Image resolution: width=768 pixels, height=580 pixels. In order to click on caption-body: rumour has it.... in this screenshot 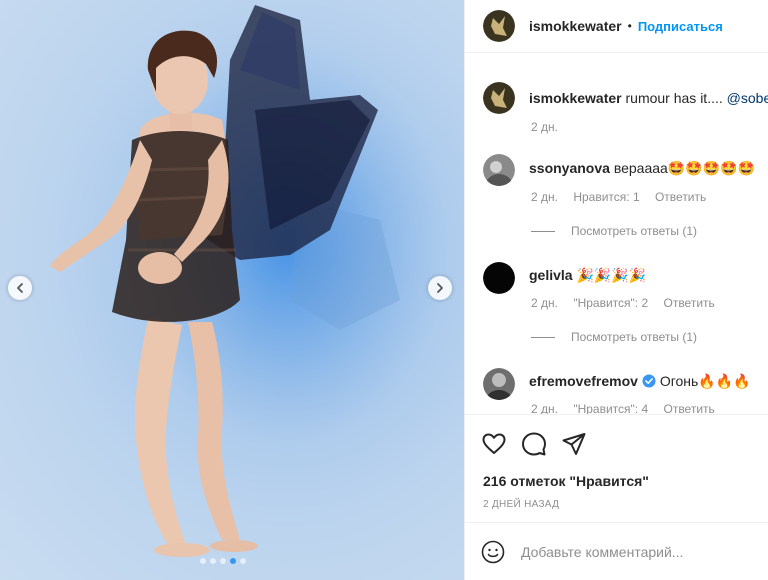, I will do `click(676, 98)`.